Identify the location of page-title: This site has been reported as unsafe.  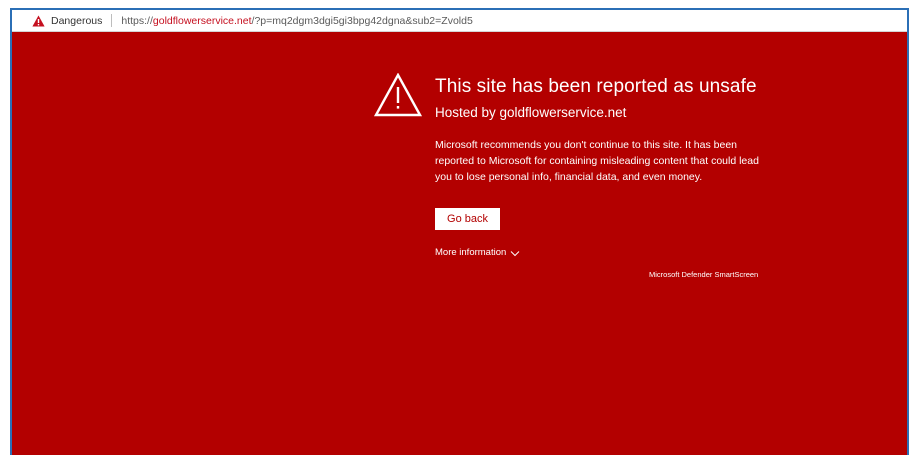
(596, 86).